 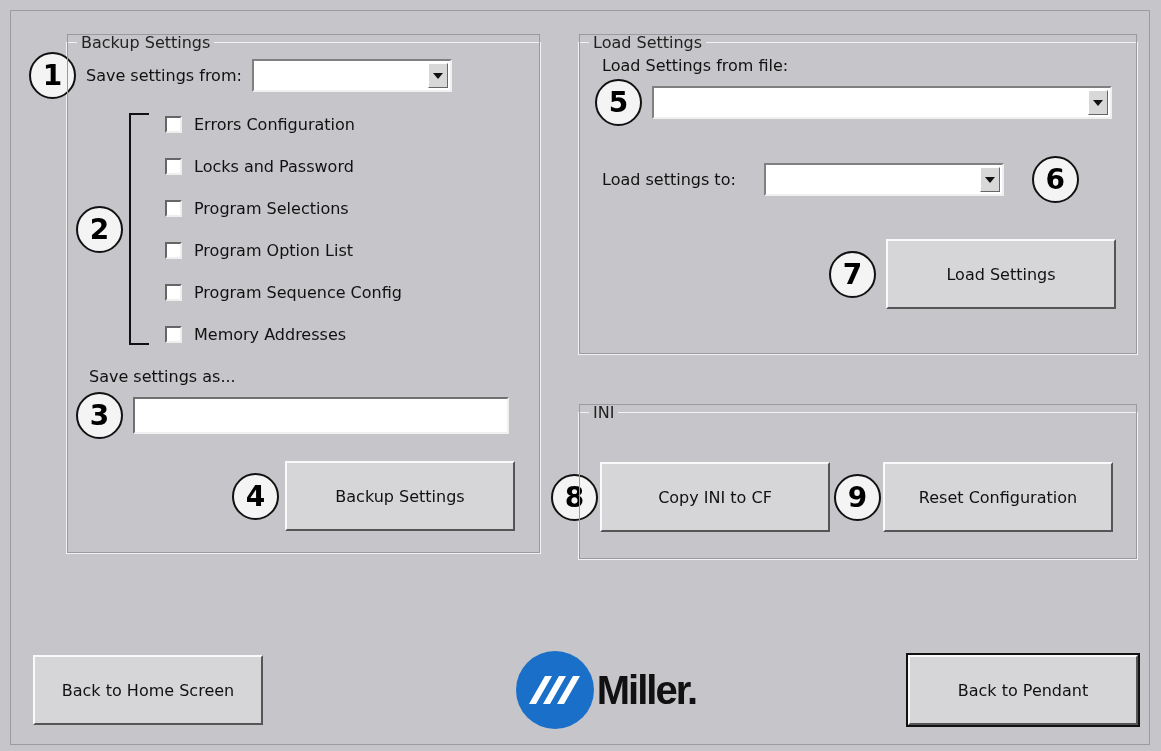 What do you see at coordinates (1055, 179) in the screenshot?
I see `callout-number: 6` at bounding box center [1055, 179].